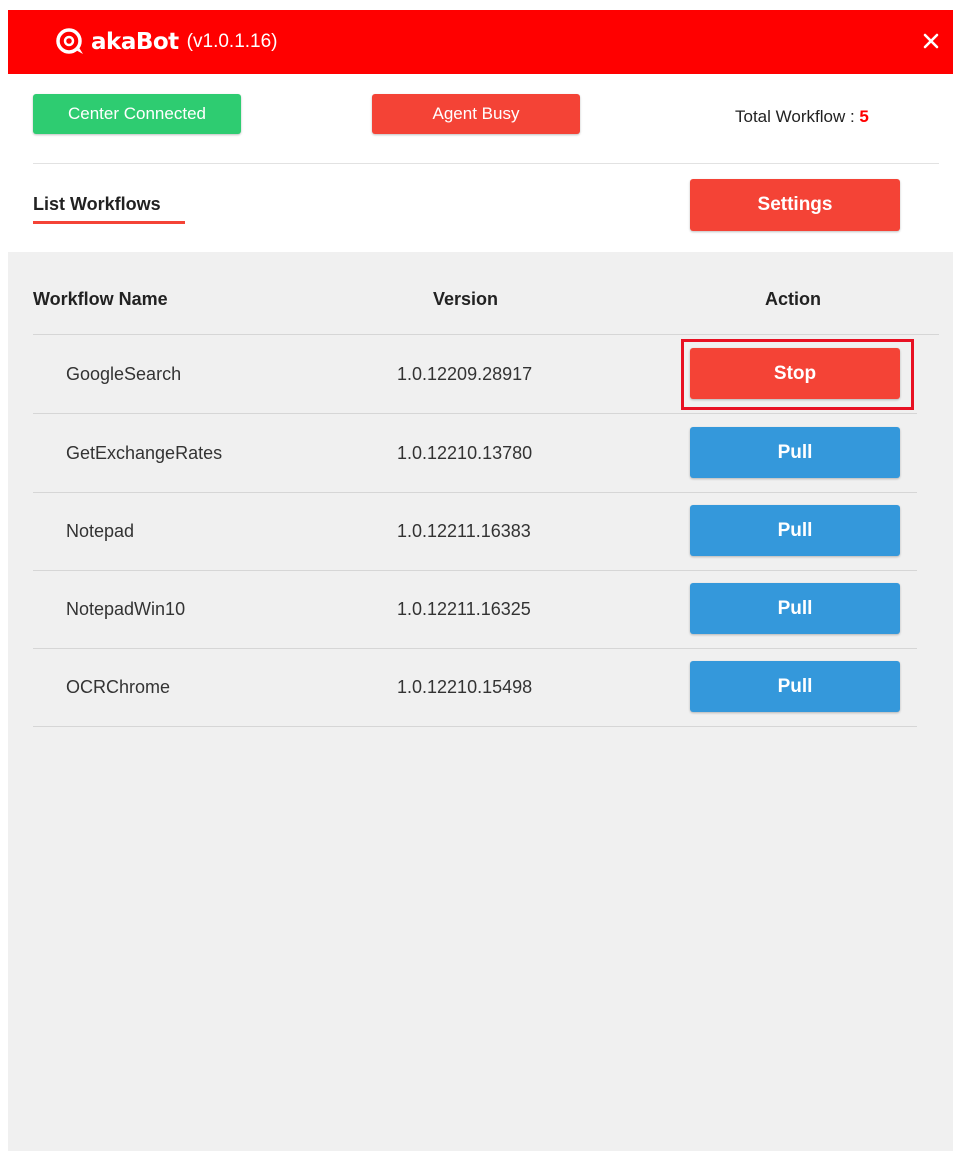 The image size is (953, 1151). Describe the element at coordinates (464, 609) in the screenshot. I see `workflow-version: 1.0.12211.16325` at that location.